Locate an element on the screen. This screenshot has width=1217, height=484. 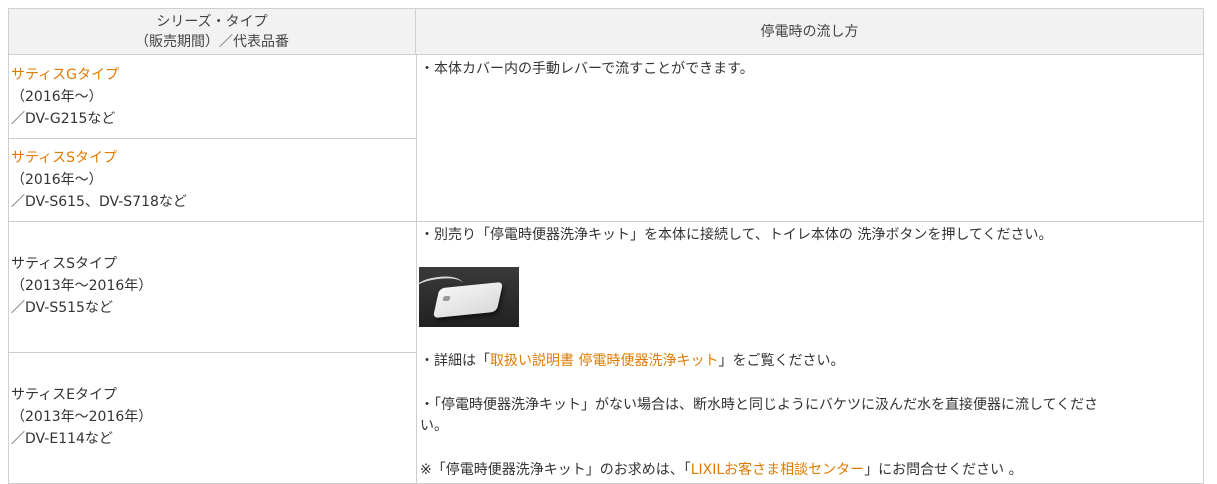
table-row-satis-e: サティスEタイプ （2013年～2016年） ／DV-E114など is located at coordinates (211, 417).